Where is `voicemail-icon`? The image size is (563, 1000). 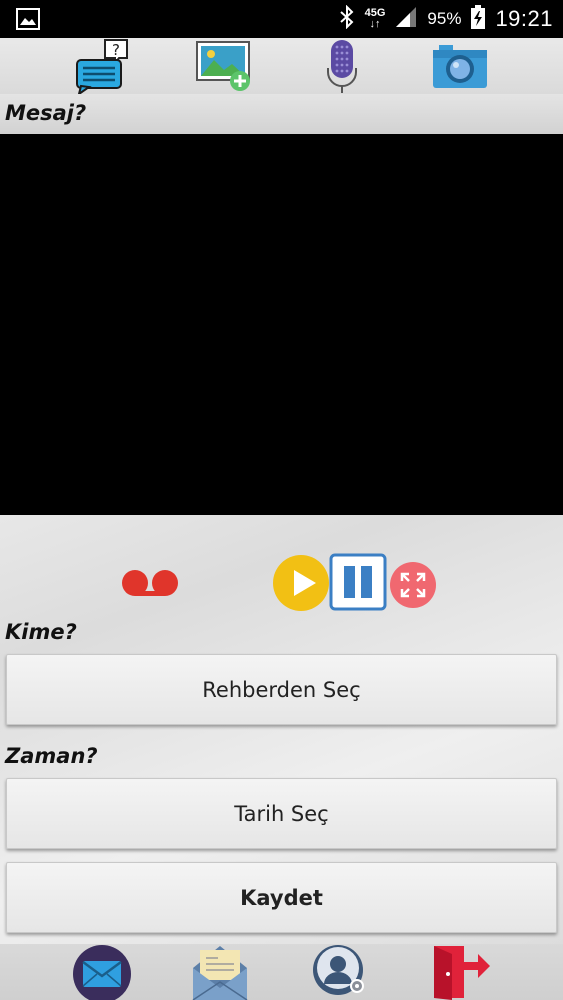 voicemail-icon is located at coordinates (150, 583).